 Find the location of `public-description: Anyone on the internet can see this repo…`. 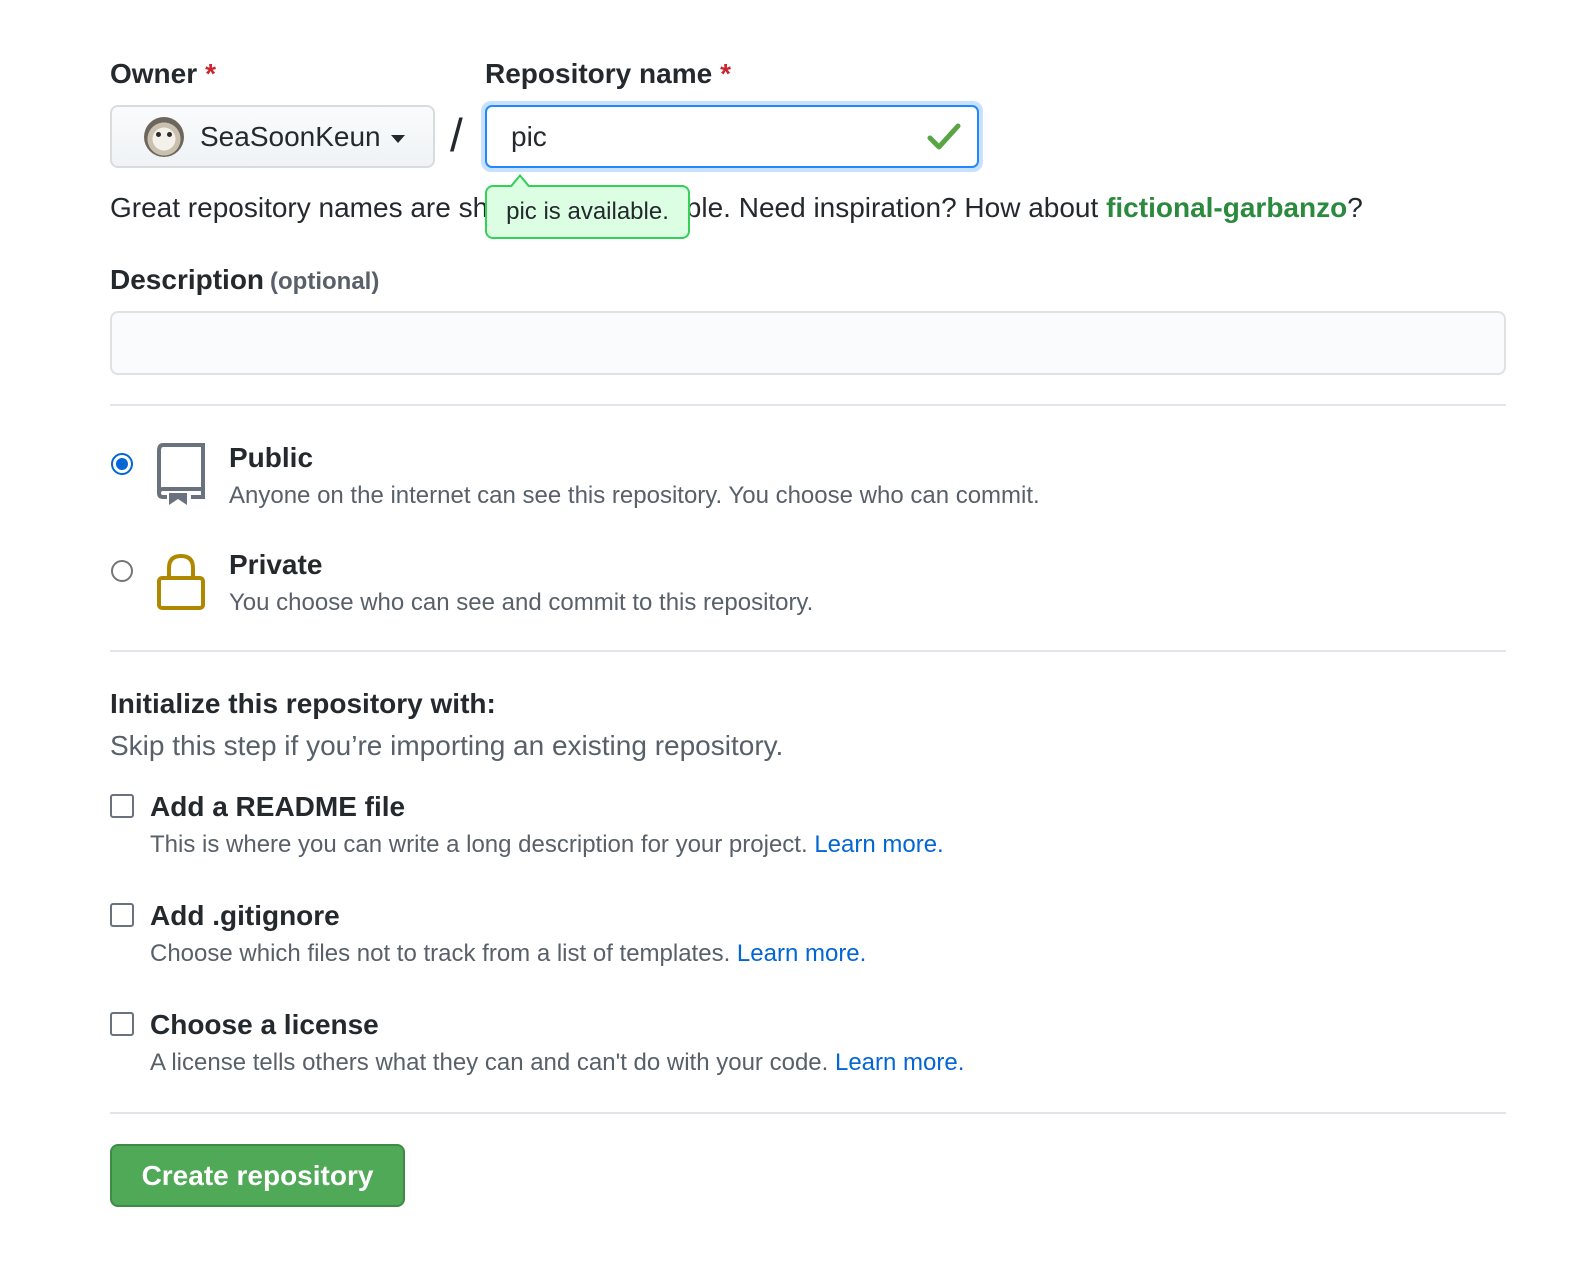

public-description: Anyone on the internet can see this repo… is located at coordinates (634, 495).